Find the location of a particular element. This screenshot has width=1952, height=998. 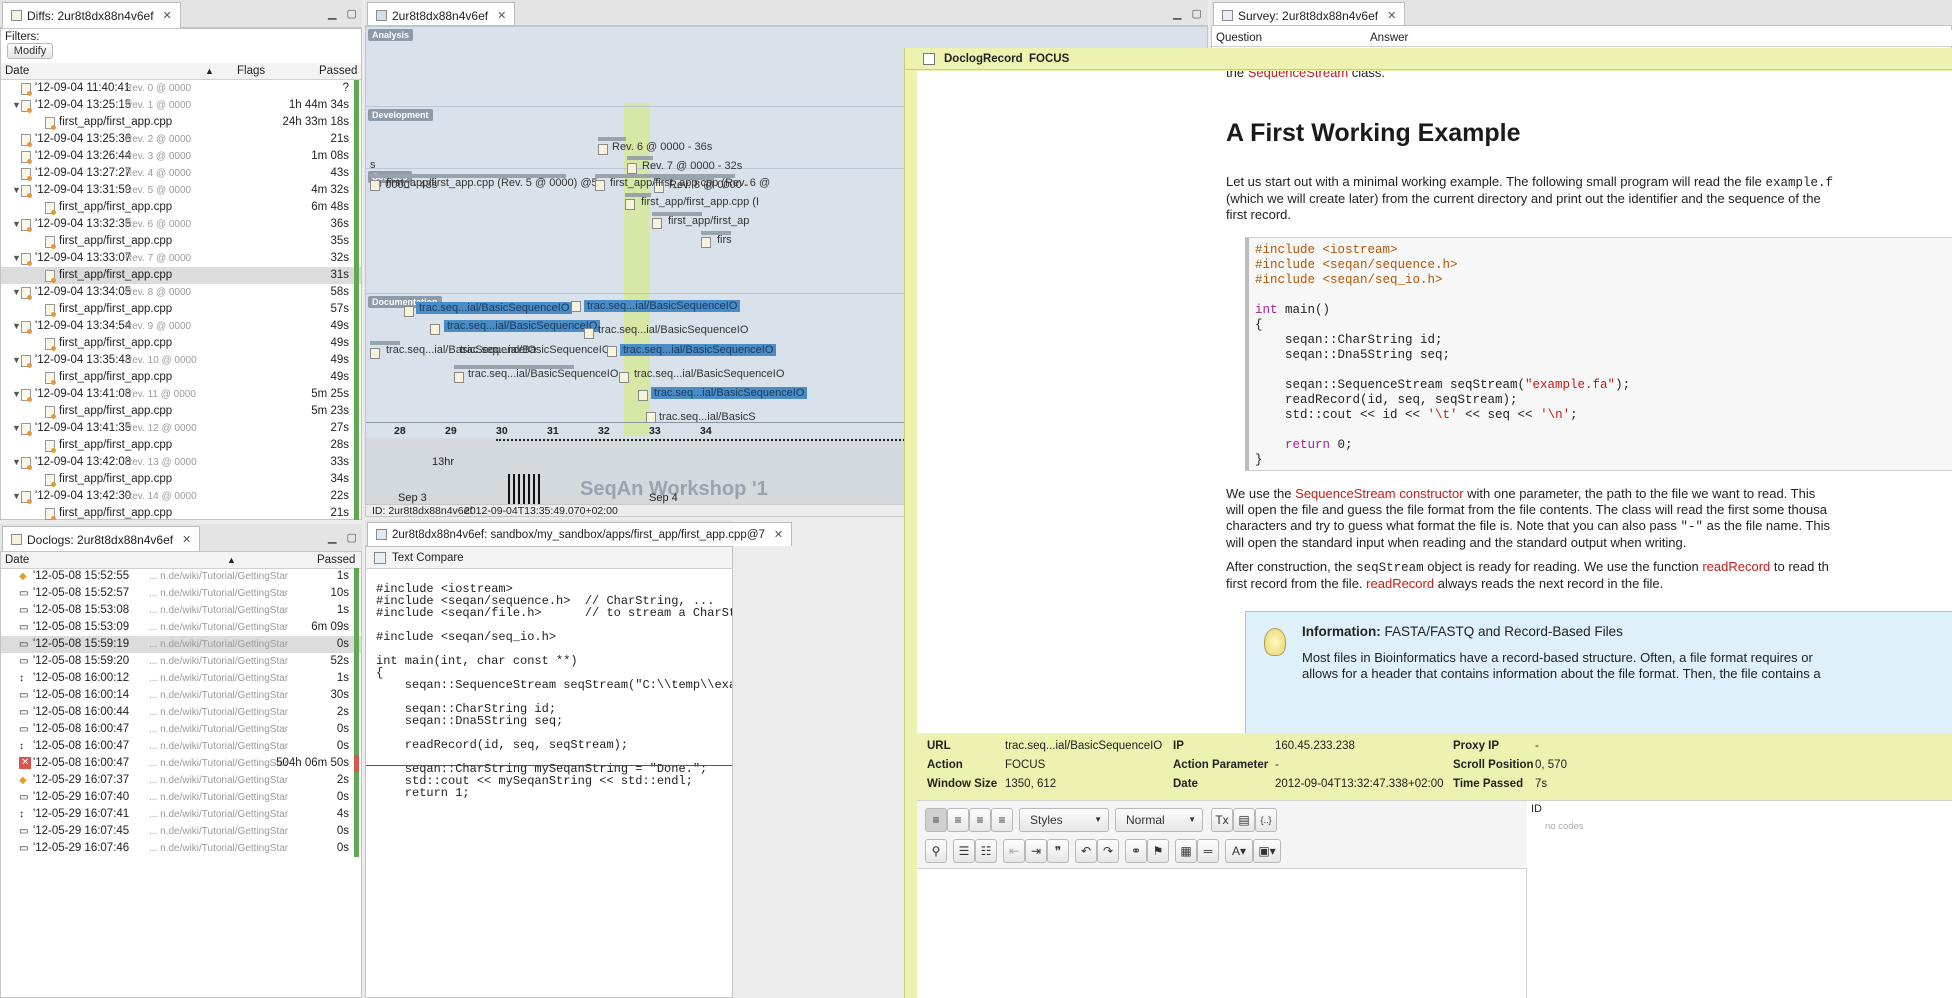

event-label: firs is located at coordinates (724, 240).